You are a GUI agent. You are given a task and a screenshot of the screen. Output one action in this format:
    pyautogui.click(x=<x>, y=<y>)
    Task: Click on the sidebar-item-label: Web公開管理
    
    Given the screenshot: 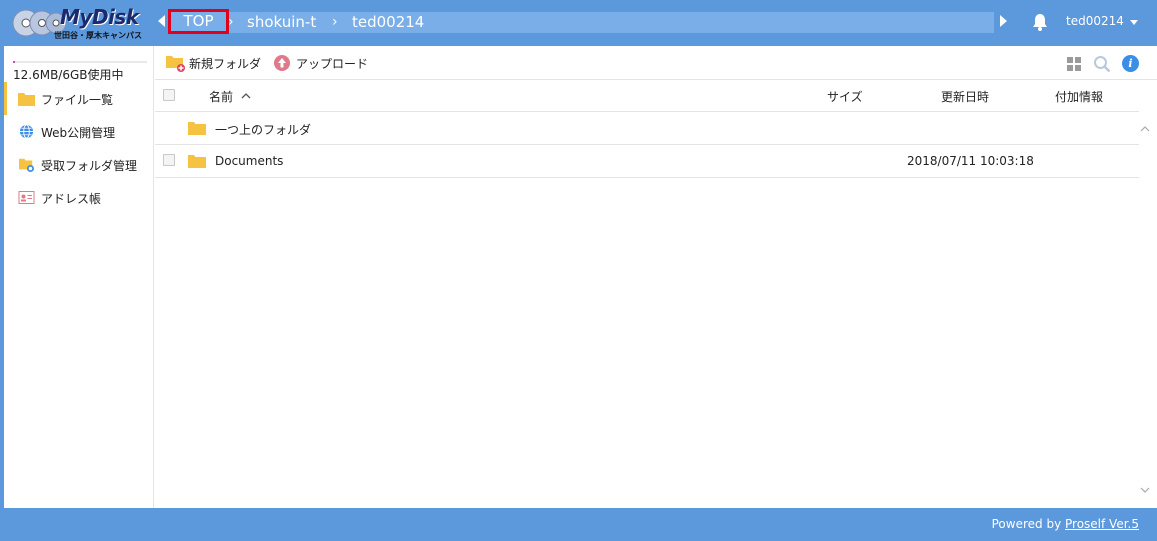 What is the action you would take?
    pyautogui.click(x=78, y=133)
    